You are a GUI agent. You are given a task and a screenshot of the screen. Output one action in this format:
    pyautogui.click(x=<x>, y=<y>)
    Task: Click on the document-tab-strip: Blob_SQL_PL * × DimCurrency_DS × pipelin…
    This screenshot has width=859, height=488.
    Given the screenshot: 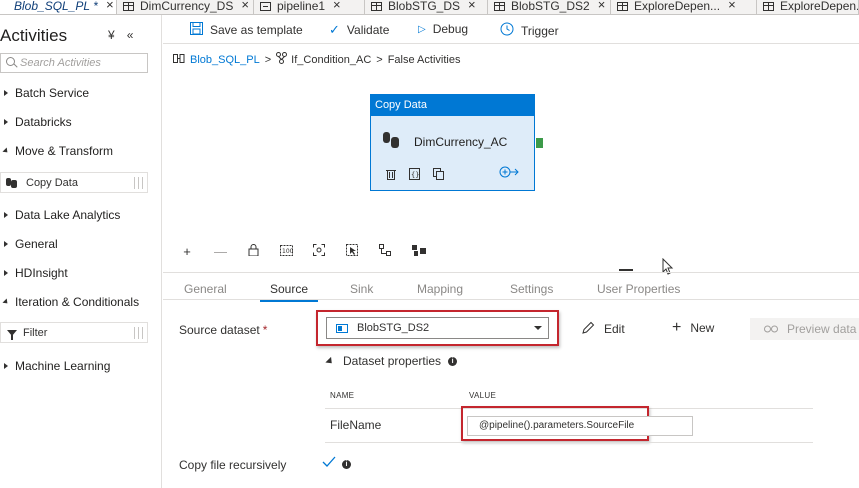 What is the action you would take?
    pyautogui.click(x=429, y=7)
    